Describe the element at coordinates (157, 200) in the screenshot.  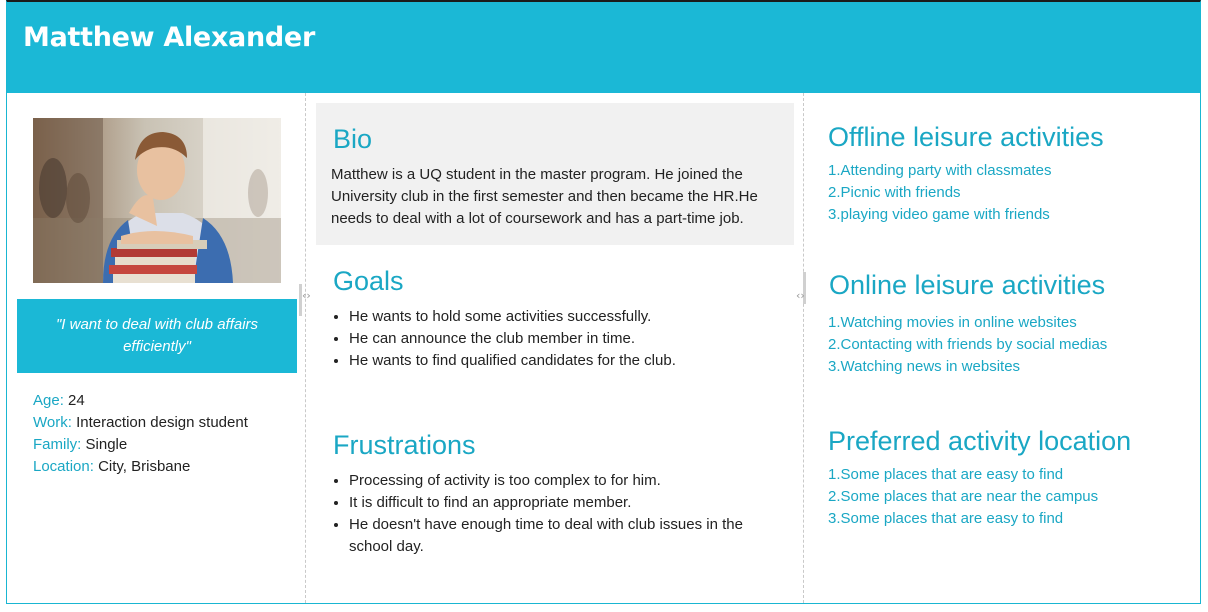
I see `persona-photo` at that location.